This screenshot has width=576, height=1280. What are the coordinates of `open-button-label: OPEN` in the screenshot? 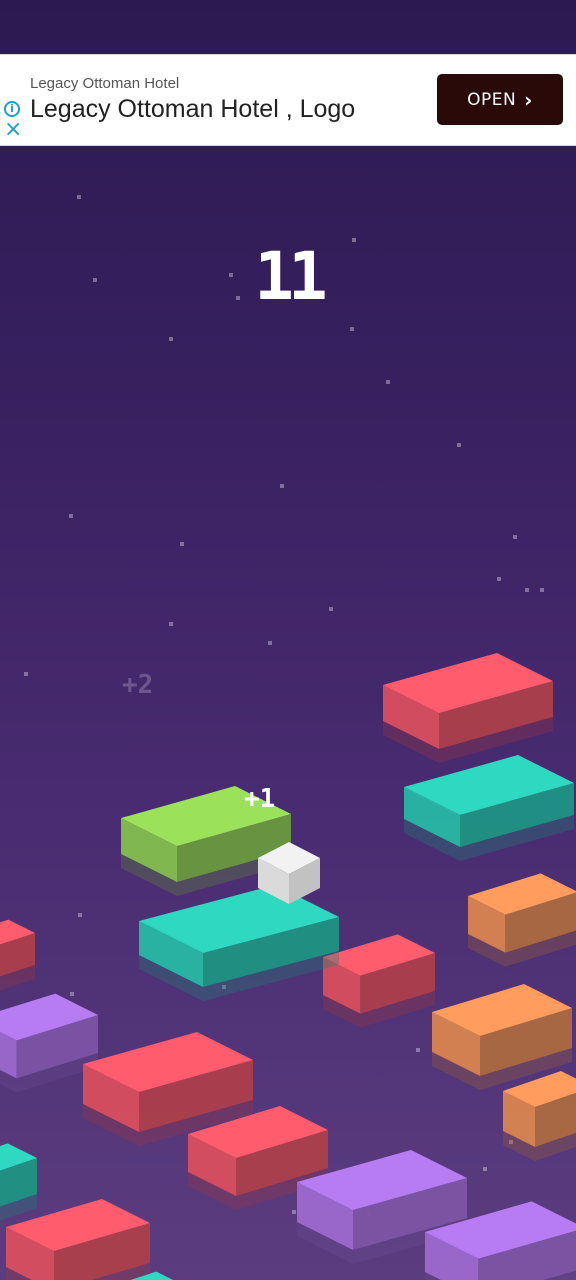 It's located at (492, 99).